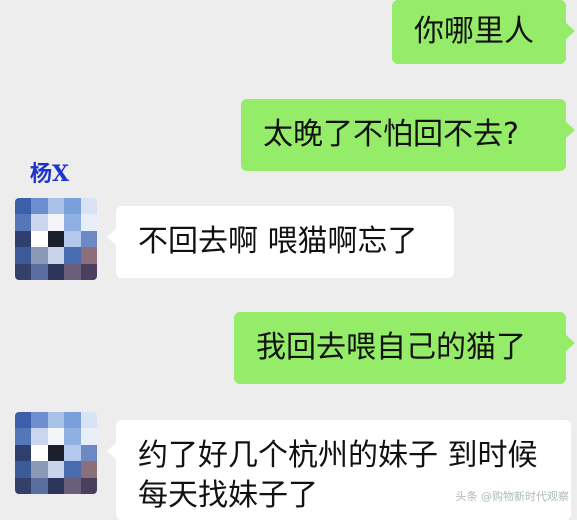 The width and height of the screenshot is (577, 520). I want to click on incoming-message: 不回去啊 喂猫啊忘了, so click(280, 242).